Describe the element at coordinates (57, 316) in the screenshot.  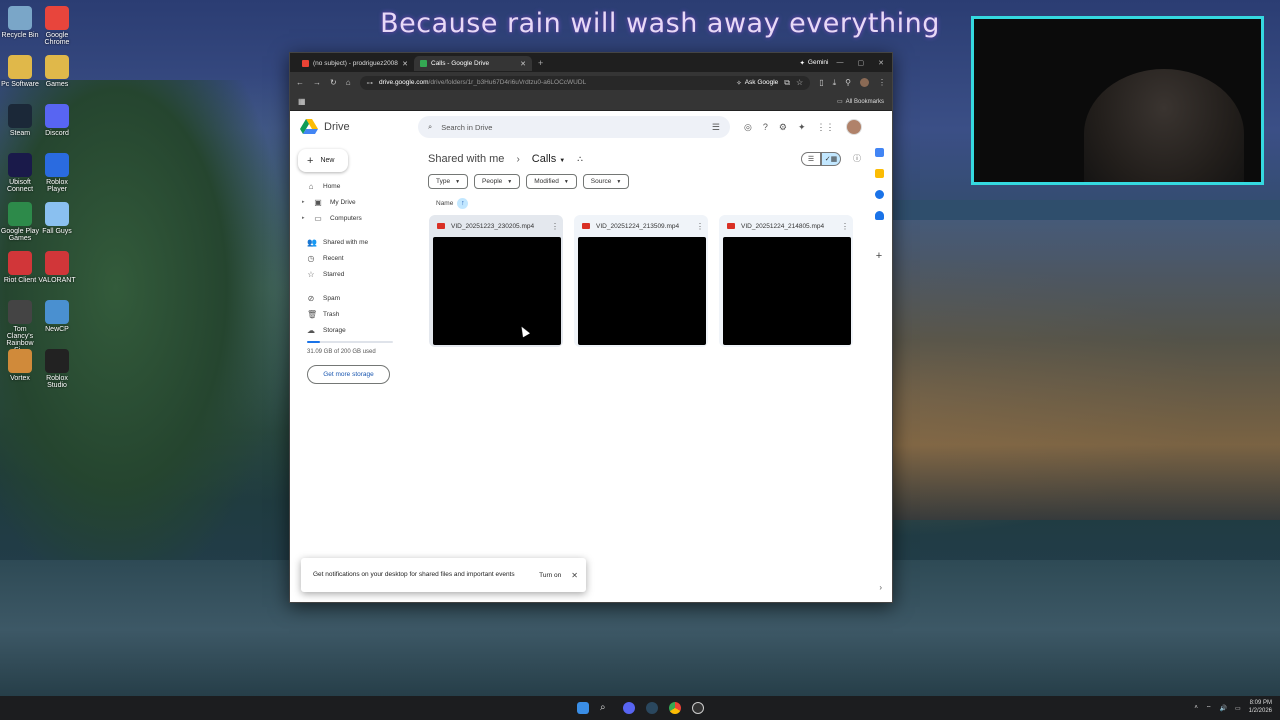
I see `desktop-icon: NewCP` at that location.